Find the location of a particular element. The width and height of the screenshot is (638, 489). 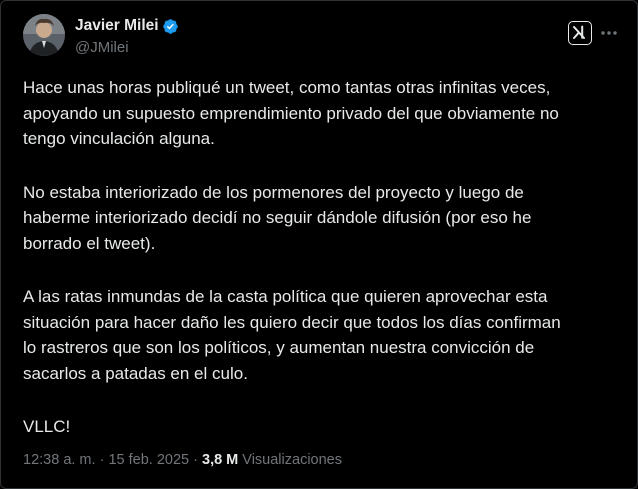

views-count: 3,8 M is located at coordinates (220, 460).